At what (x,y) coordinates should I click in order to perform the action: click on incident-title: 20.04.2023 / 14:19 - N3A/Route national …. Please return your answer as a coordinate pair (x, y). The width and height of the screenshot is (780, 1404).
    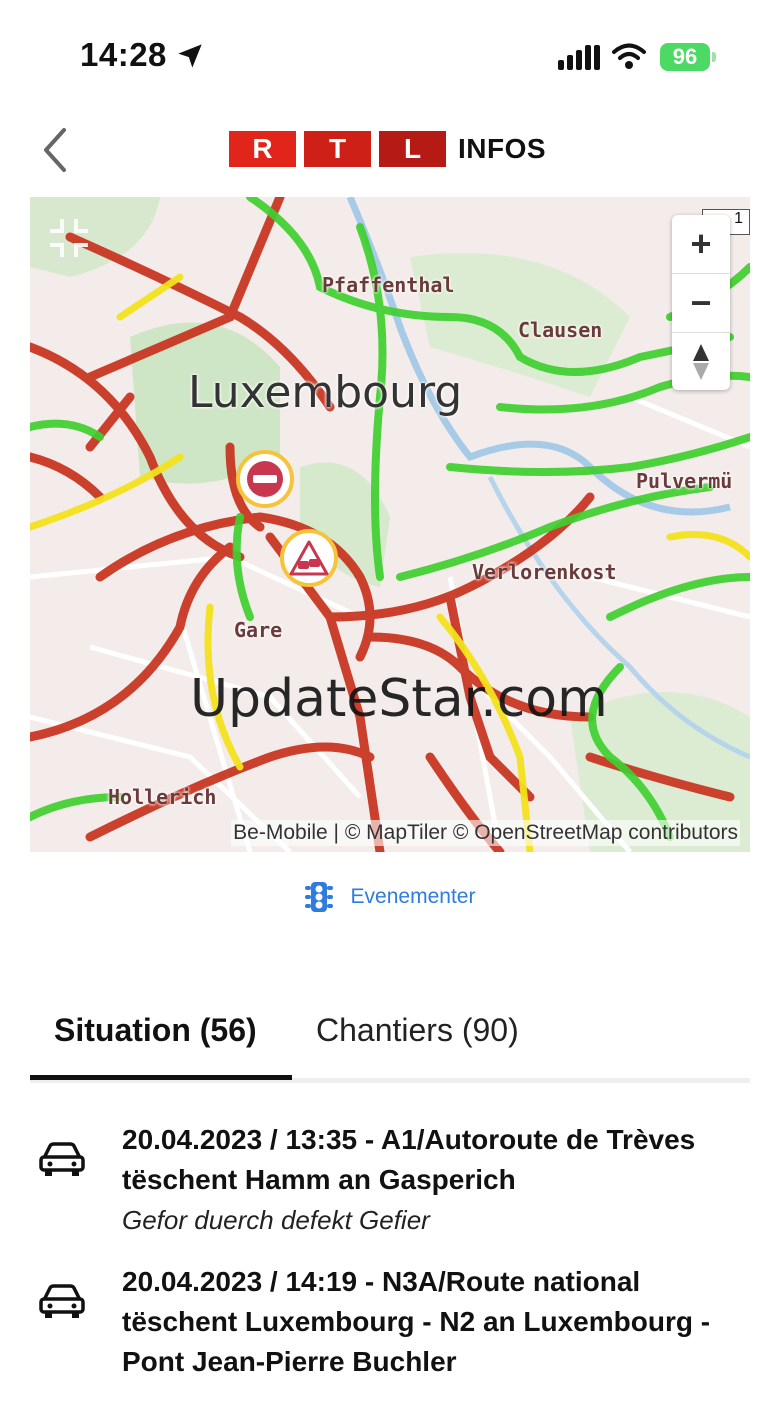
    Looking at the image, I should click on (416, 1321).